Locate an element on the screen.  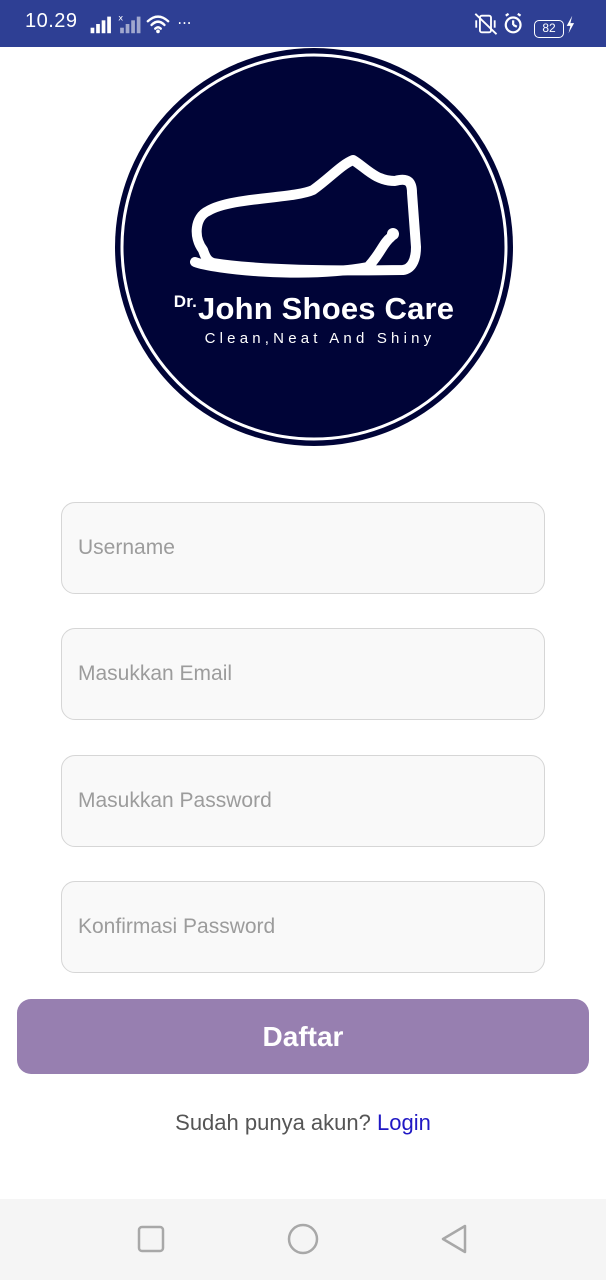
home-icon is located at coordinates (303, 1239).